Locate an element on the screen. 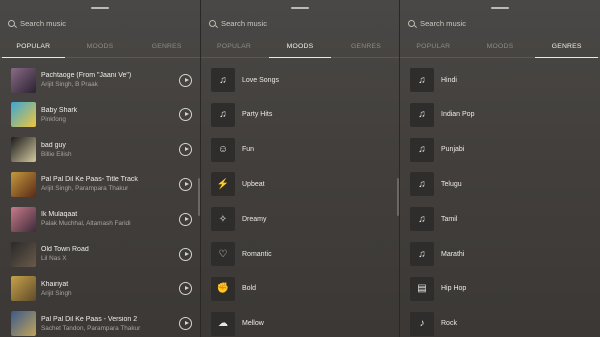 The image size is (600, 337). category-row: ☺ Fun is located at coordinates (300, 150).